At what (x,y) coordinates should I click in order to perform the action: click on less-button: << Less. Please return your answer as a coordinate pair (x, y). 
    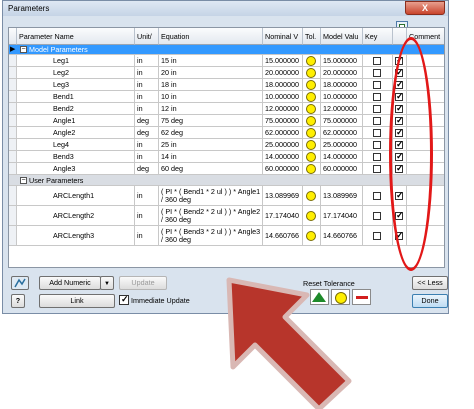
    Looking at the image, I should click on (430, 283).